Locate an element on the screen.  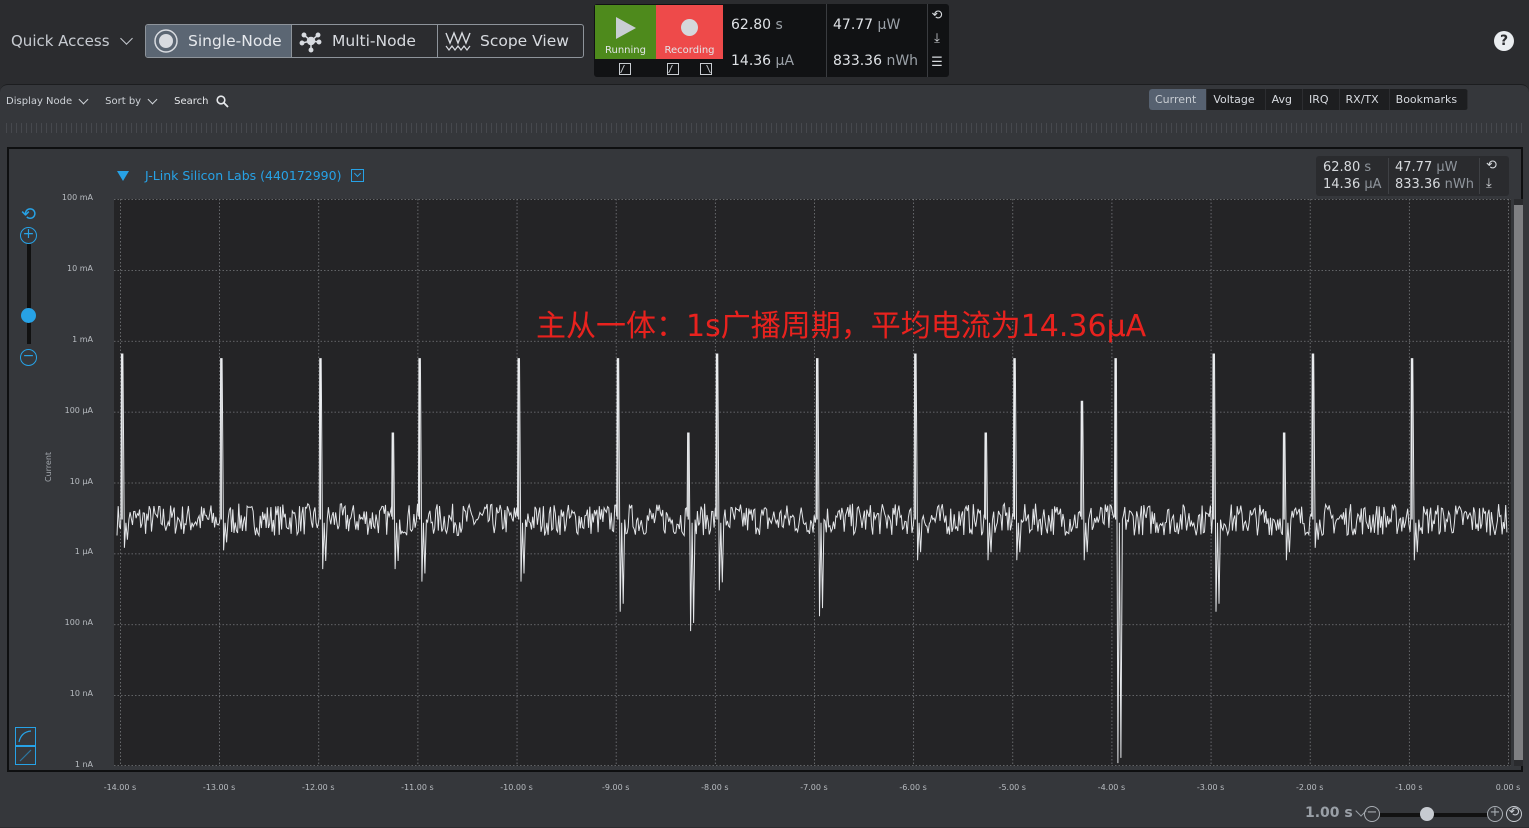
x-tick-label: -13.00 s is located at coordinates (219, 787).